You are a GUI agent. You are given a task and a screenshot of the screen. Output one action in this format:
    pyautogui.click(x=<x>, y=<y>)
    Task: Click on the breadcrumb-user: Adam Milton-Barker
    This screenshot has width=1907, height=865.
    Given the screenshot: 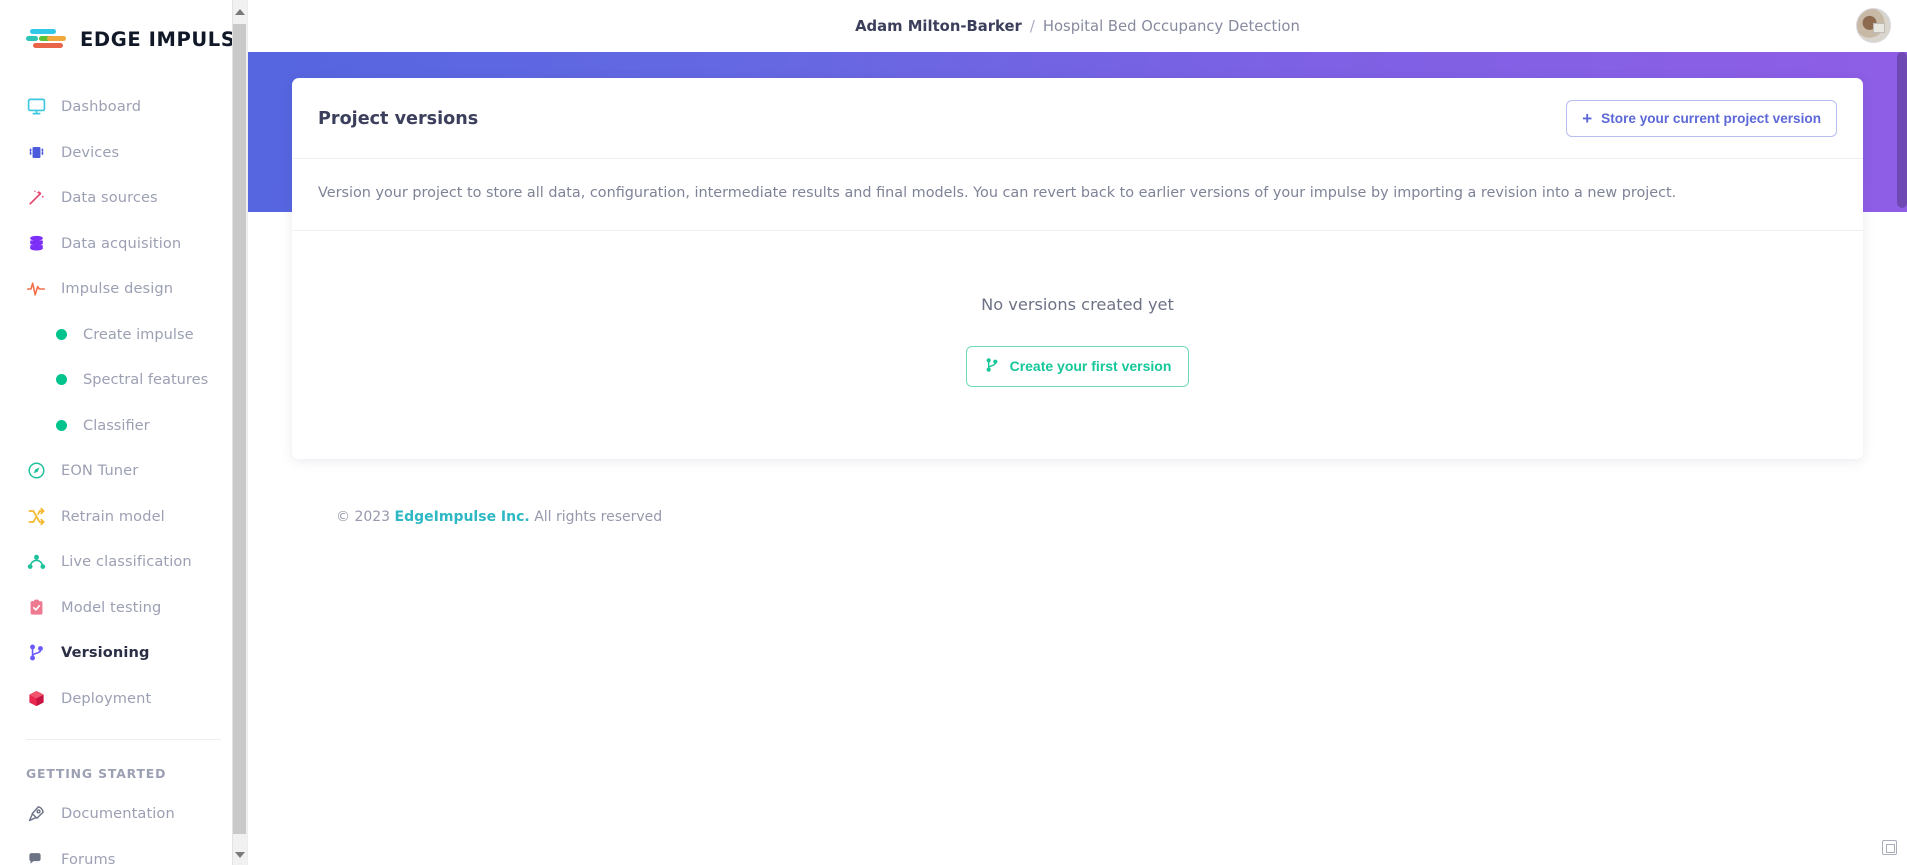 What is the action you would take?
    pyautogui.click(x=938, y=26)
    